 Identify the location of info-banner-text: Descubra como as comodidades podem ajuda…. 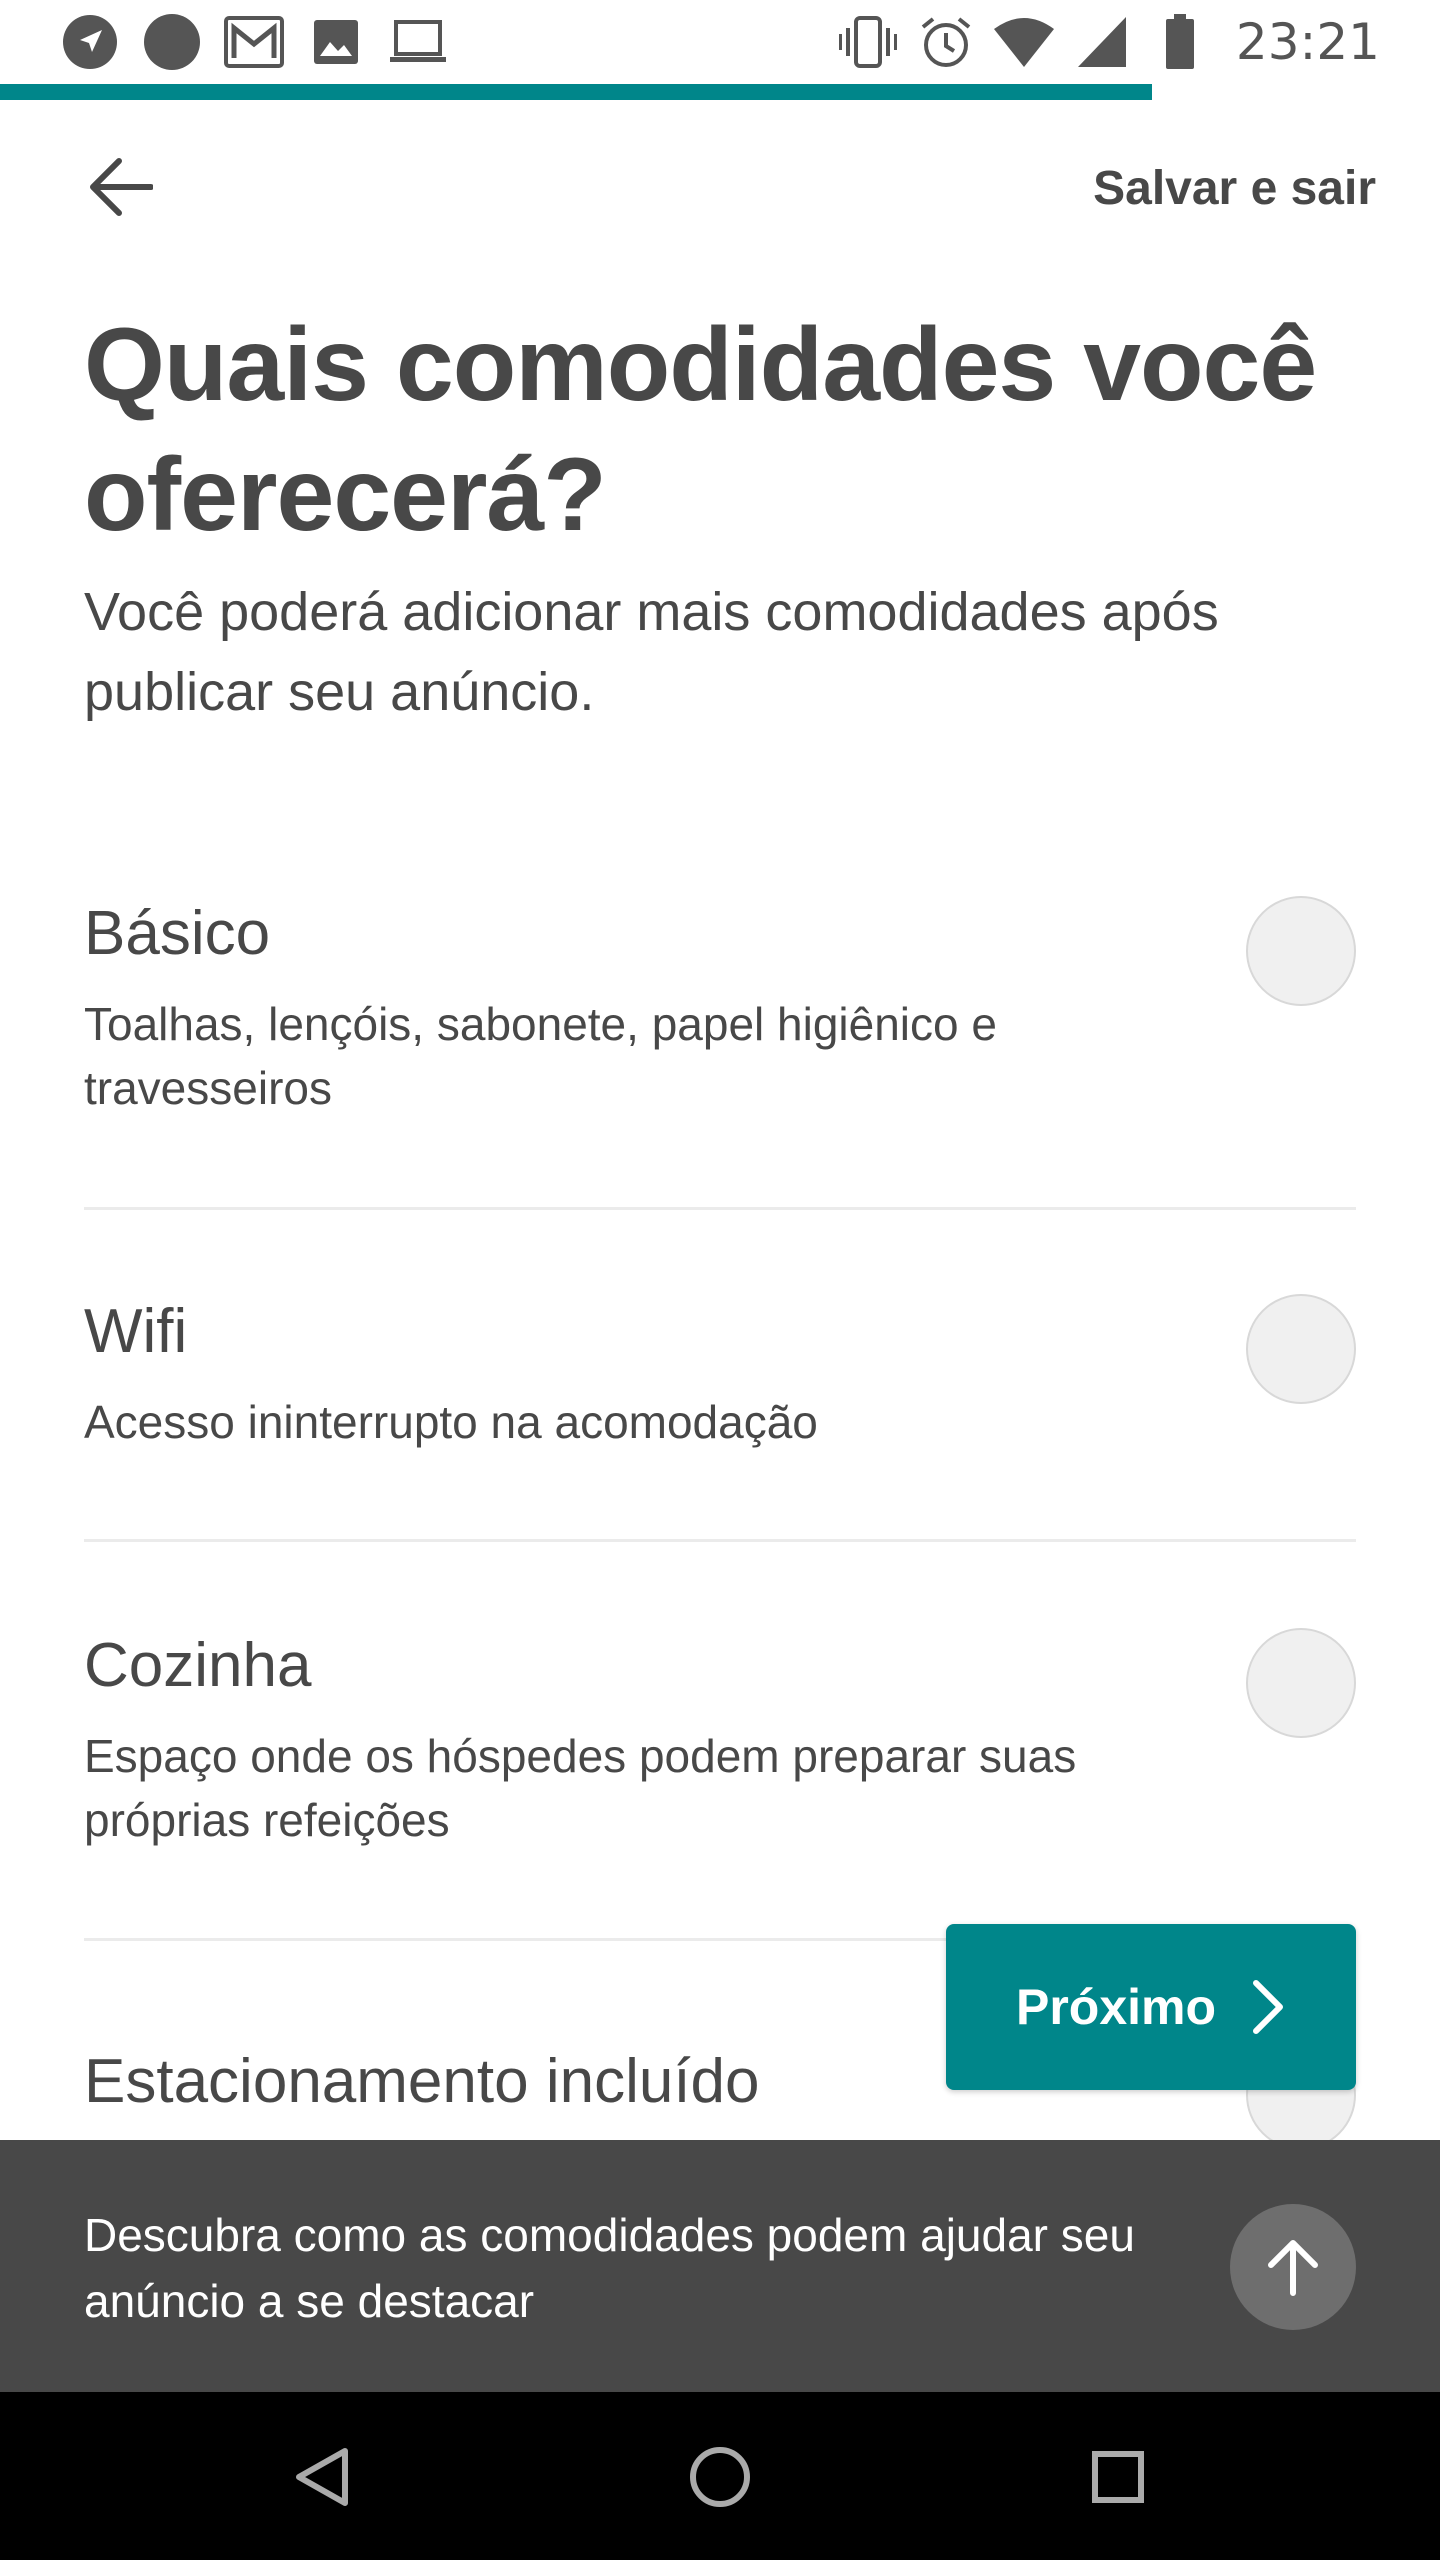
(609, 2268).